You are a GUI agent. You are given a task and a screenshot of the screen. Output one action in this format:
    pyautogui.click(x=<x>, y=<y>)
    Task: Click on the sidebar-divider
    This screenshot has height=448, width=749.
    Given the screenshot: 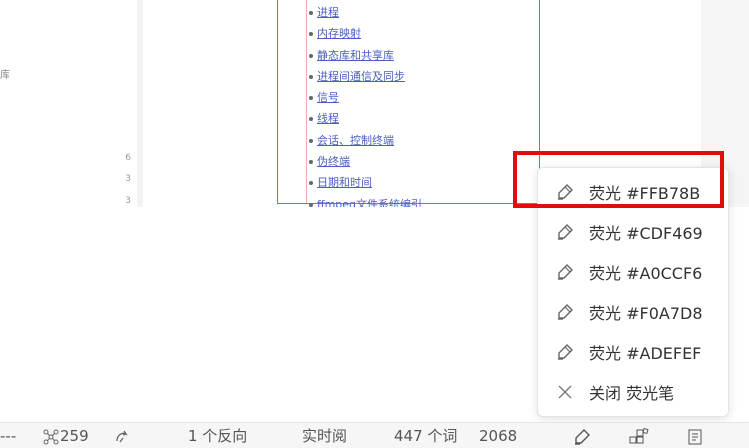 What is the action you would take?
    pyautogui.click(x=140, y=103)
    